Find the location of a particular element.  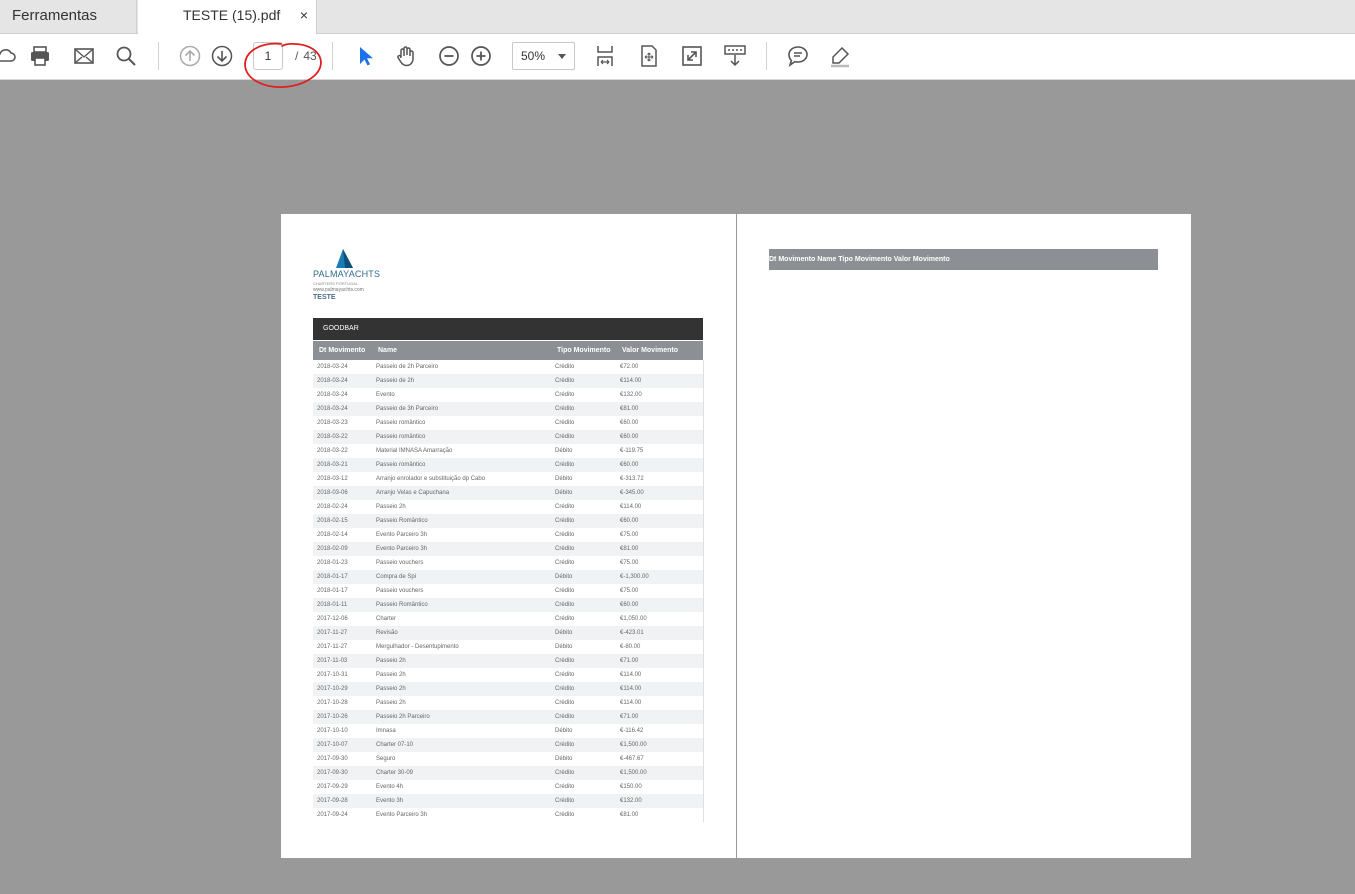

table-row: 2018-03-24 Passeio de 2h Crédito €114.00 is located at coordinates (508, 381).